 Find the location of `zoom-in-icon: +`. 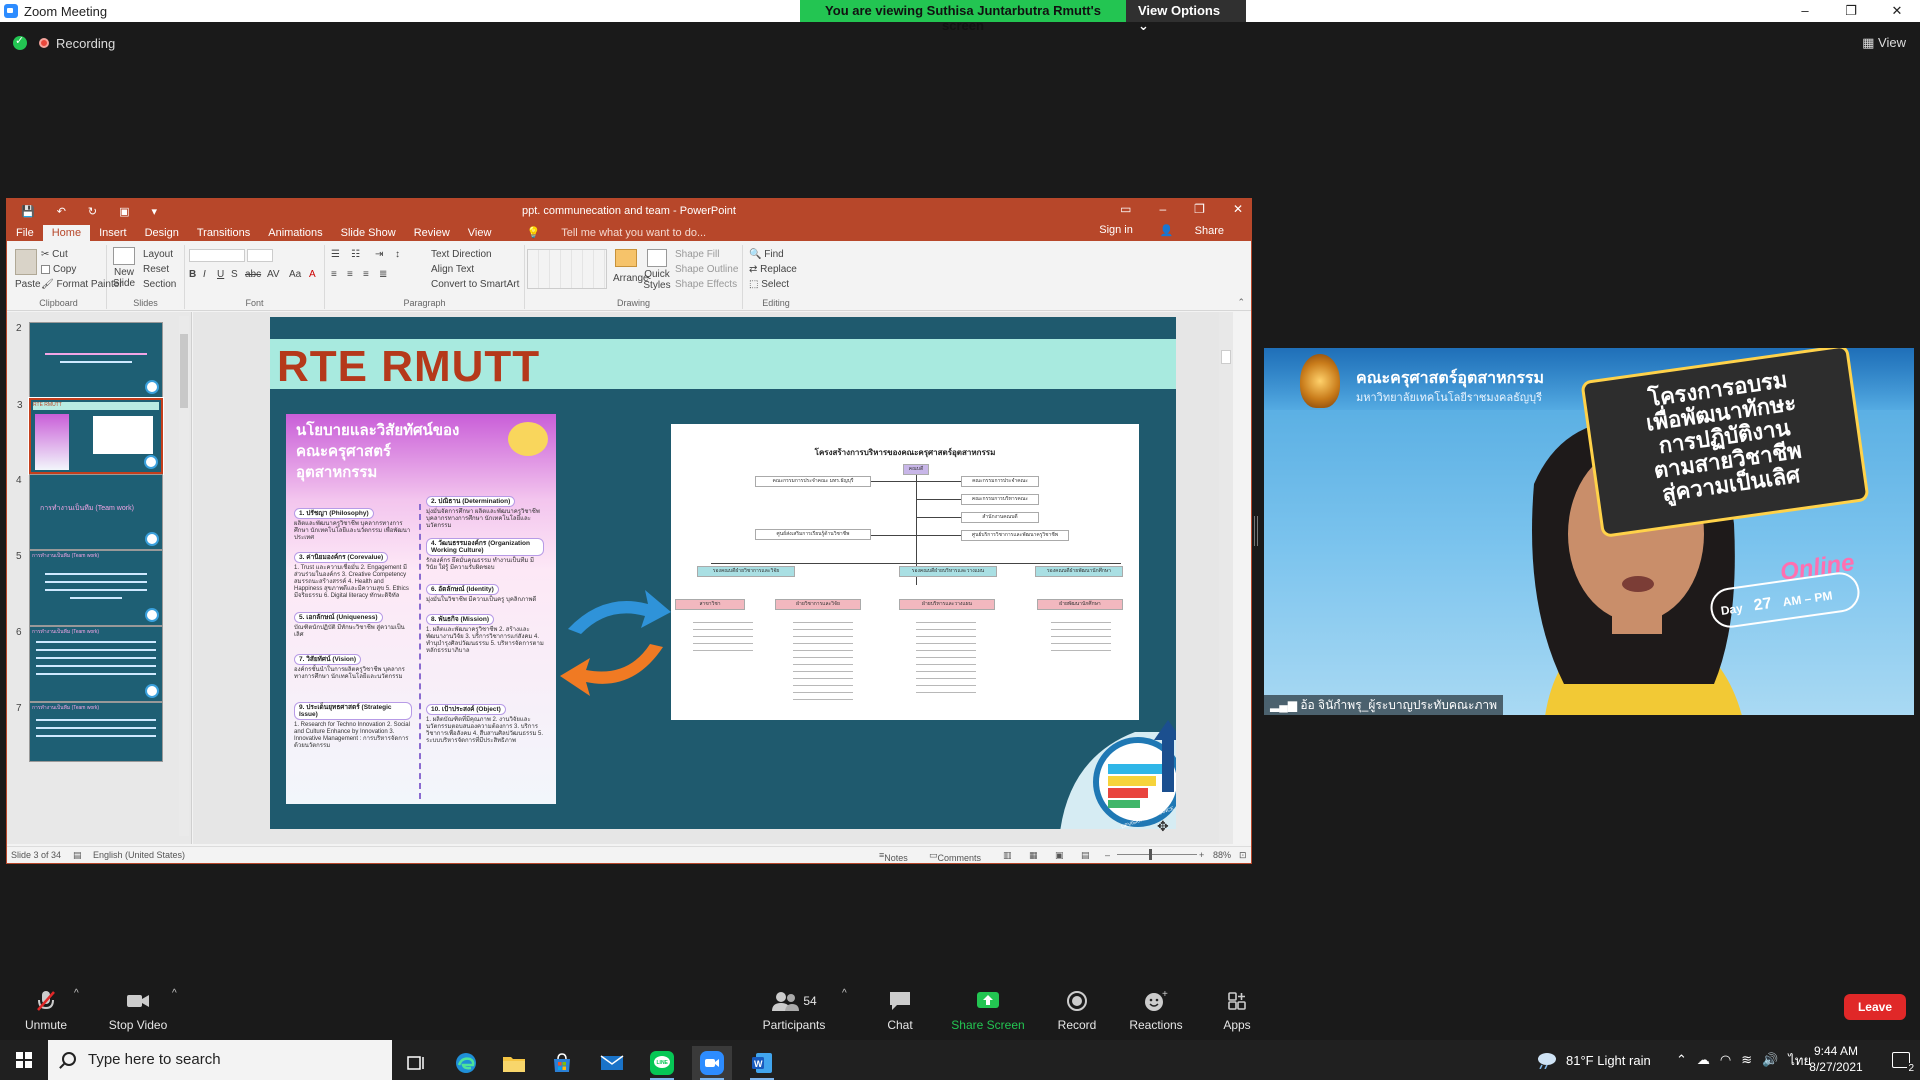

zoom-in-icon: + is located at coordinates (1201, 855).